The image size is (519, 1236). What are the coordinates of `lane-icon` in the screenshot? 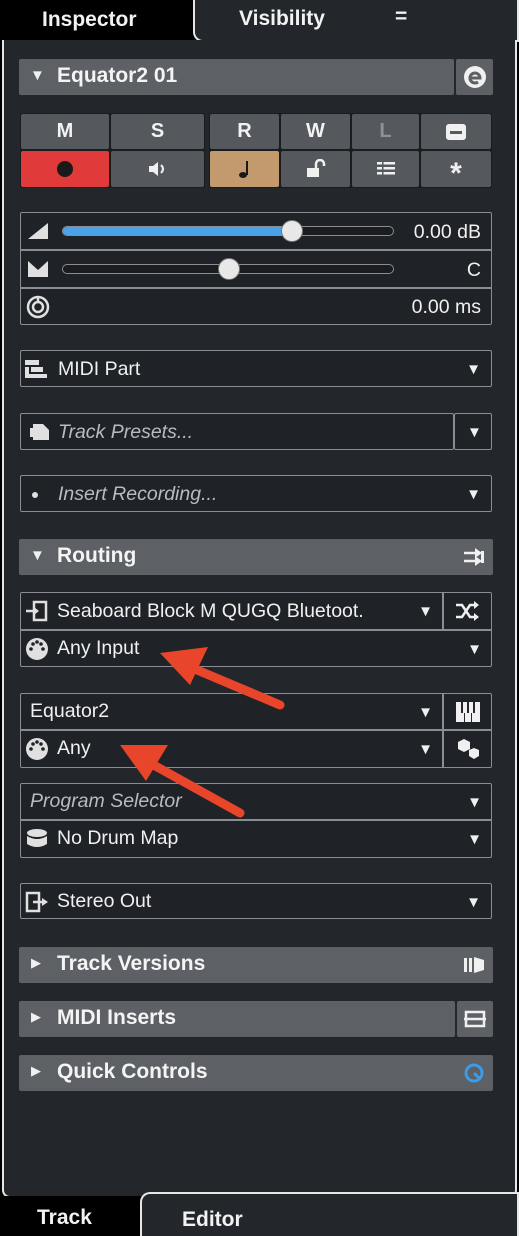 It's located at (456, 131).